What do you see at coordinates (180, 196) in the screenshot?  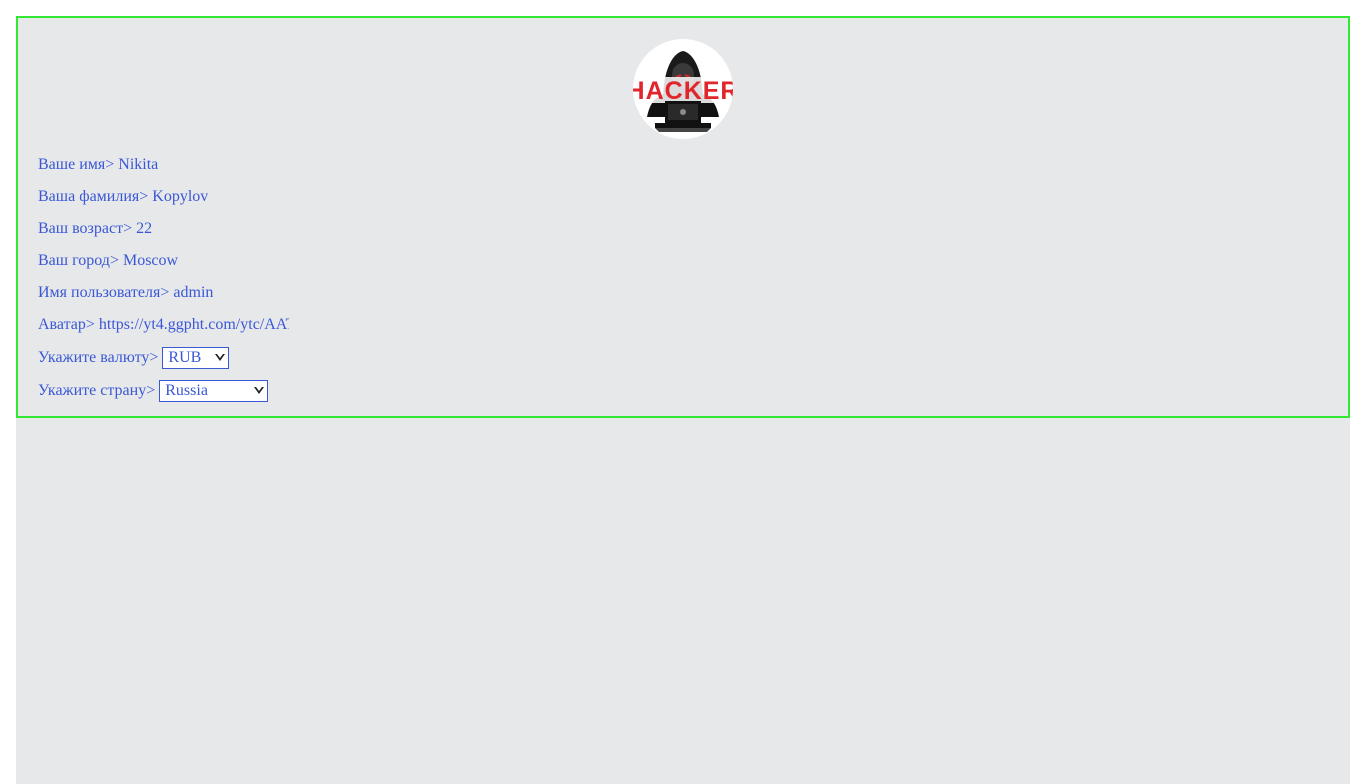 I see `last-name-value: Kopylov` at bounding box center [180, 196].